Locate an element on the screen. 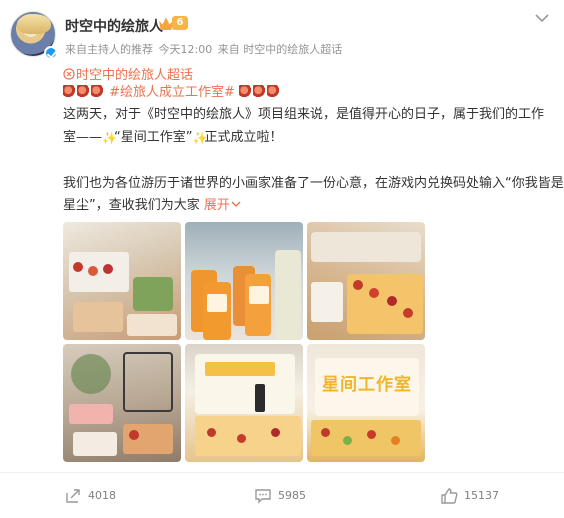 Image resolution: width=564 pixels, height=518 pixels. vip-level: 6 is located at coordinates (180, 23).